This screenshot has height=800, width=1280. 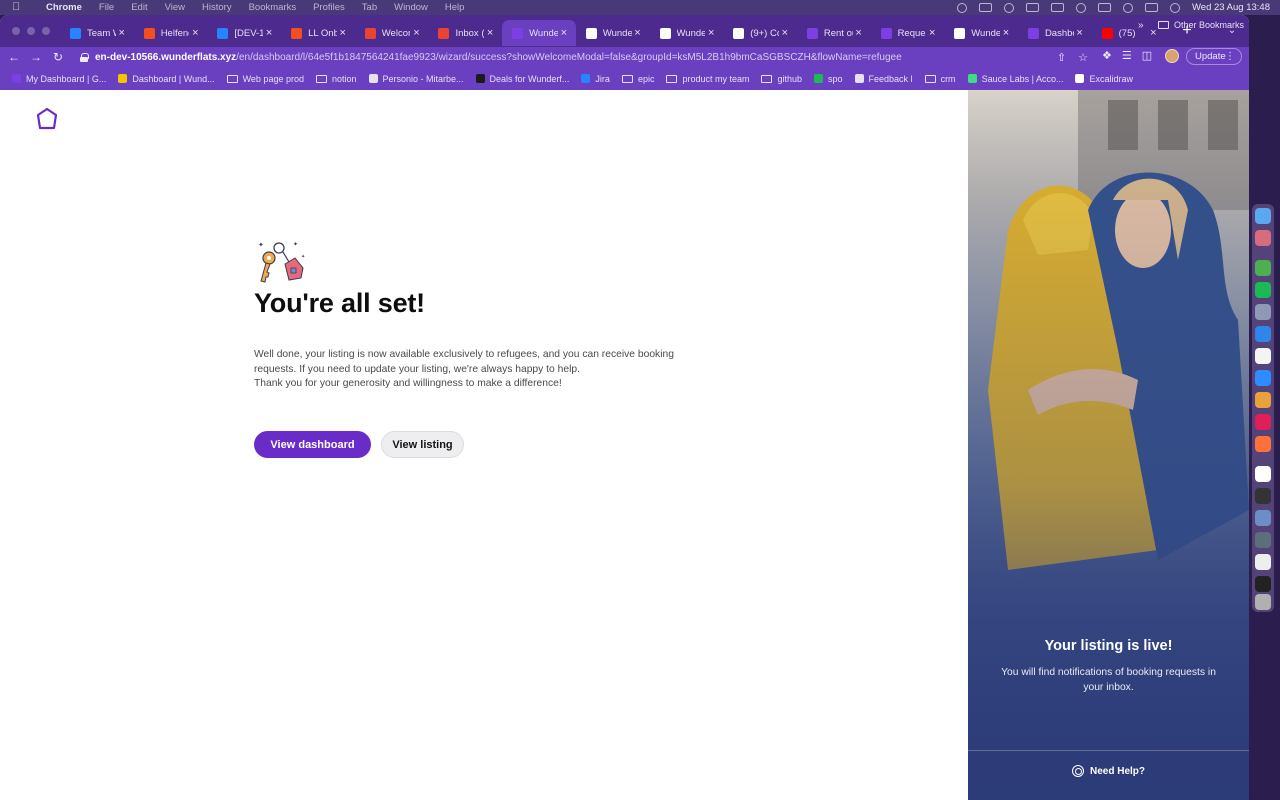 I want to click on chrome-icon, so click(x=1263, y=268).